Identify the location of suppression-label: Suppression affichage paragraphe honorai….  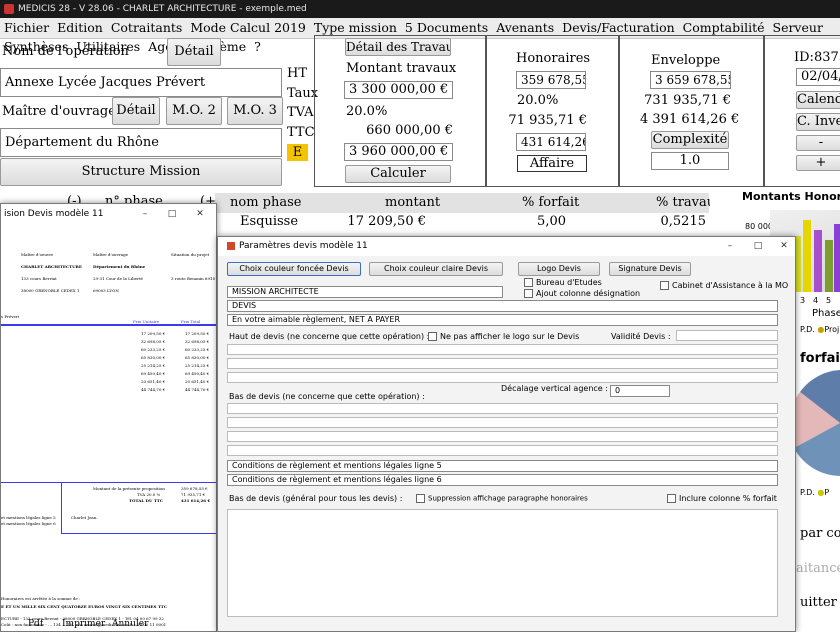
(508, 498).